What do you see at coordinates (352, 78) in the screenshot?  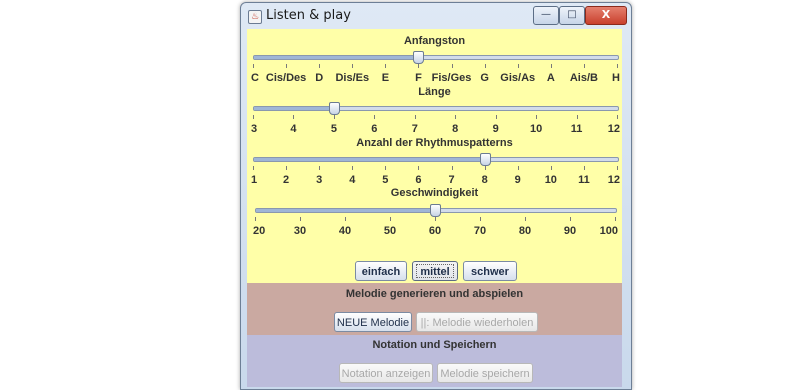 I see `anfangston-tick-label: Dis/Es` at bounding box center [352, 78].